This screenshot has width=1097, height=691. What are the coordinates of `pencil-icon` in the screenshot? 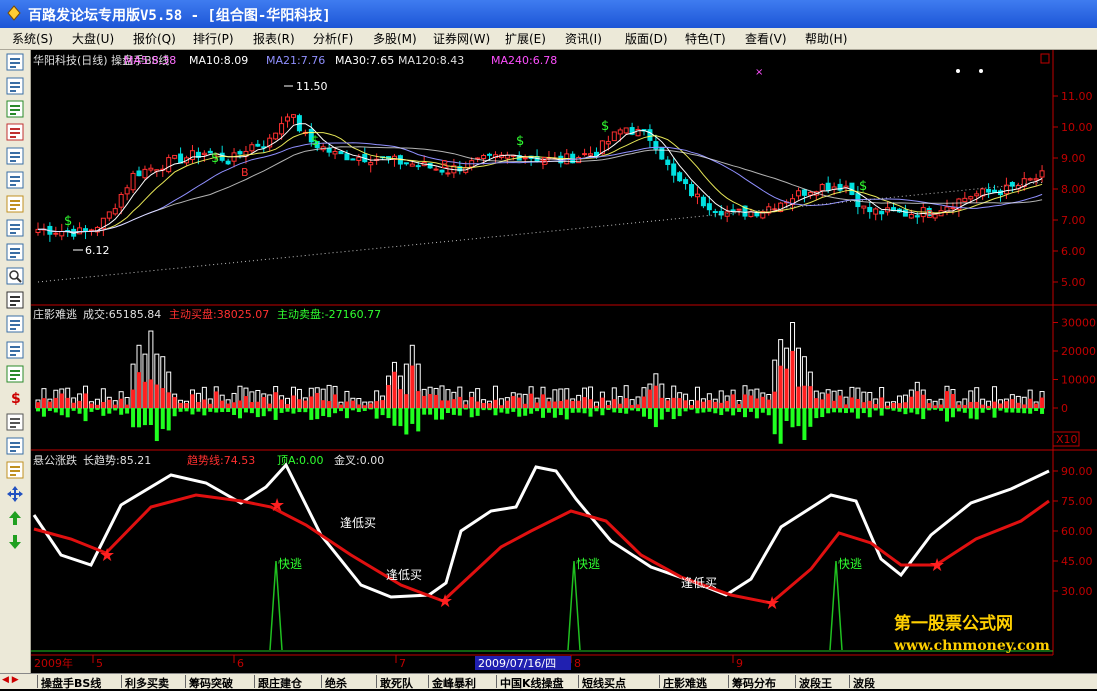 It's located at (15, 470).